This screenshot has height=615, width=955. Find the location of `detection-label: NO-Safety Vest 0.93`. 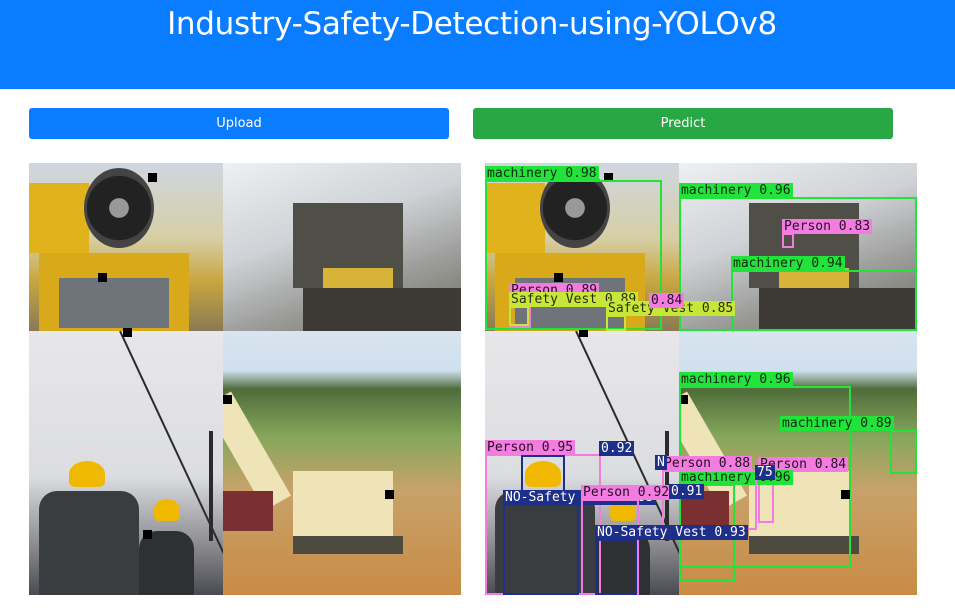

detection-label: NO-Safety Vest 0.93 is located at coordinates (671, 532).